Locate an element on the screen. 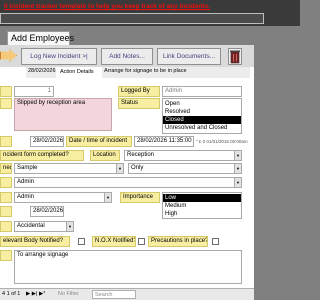 Image resolution: width=320 pixels, height=300 pixels. description-field: Slipped by reception area is located at coordinates (63, 114).